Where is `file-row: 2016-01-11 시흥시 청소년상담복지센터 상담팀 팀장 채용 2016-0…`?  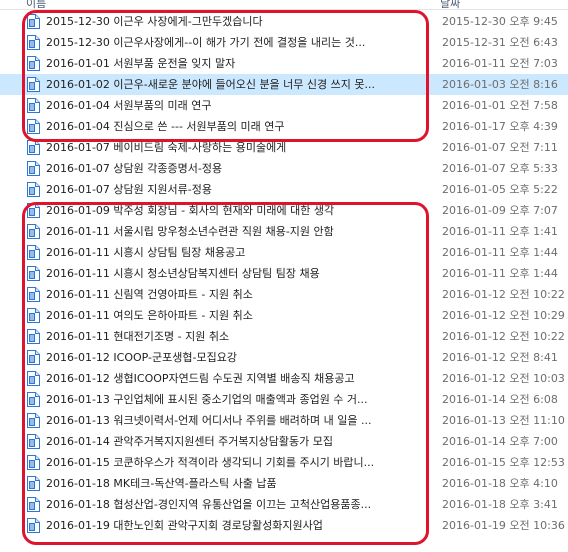
file-row: 2016-01-11 시흥시 청소년상담복지센터 상담팀 팀장 채용 2016-0… is located at coordinates (284, 273).